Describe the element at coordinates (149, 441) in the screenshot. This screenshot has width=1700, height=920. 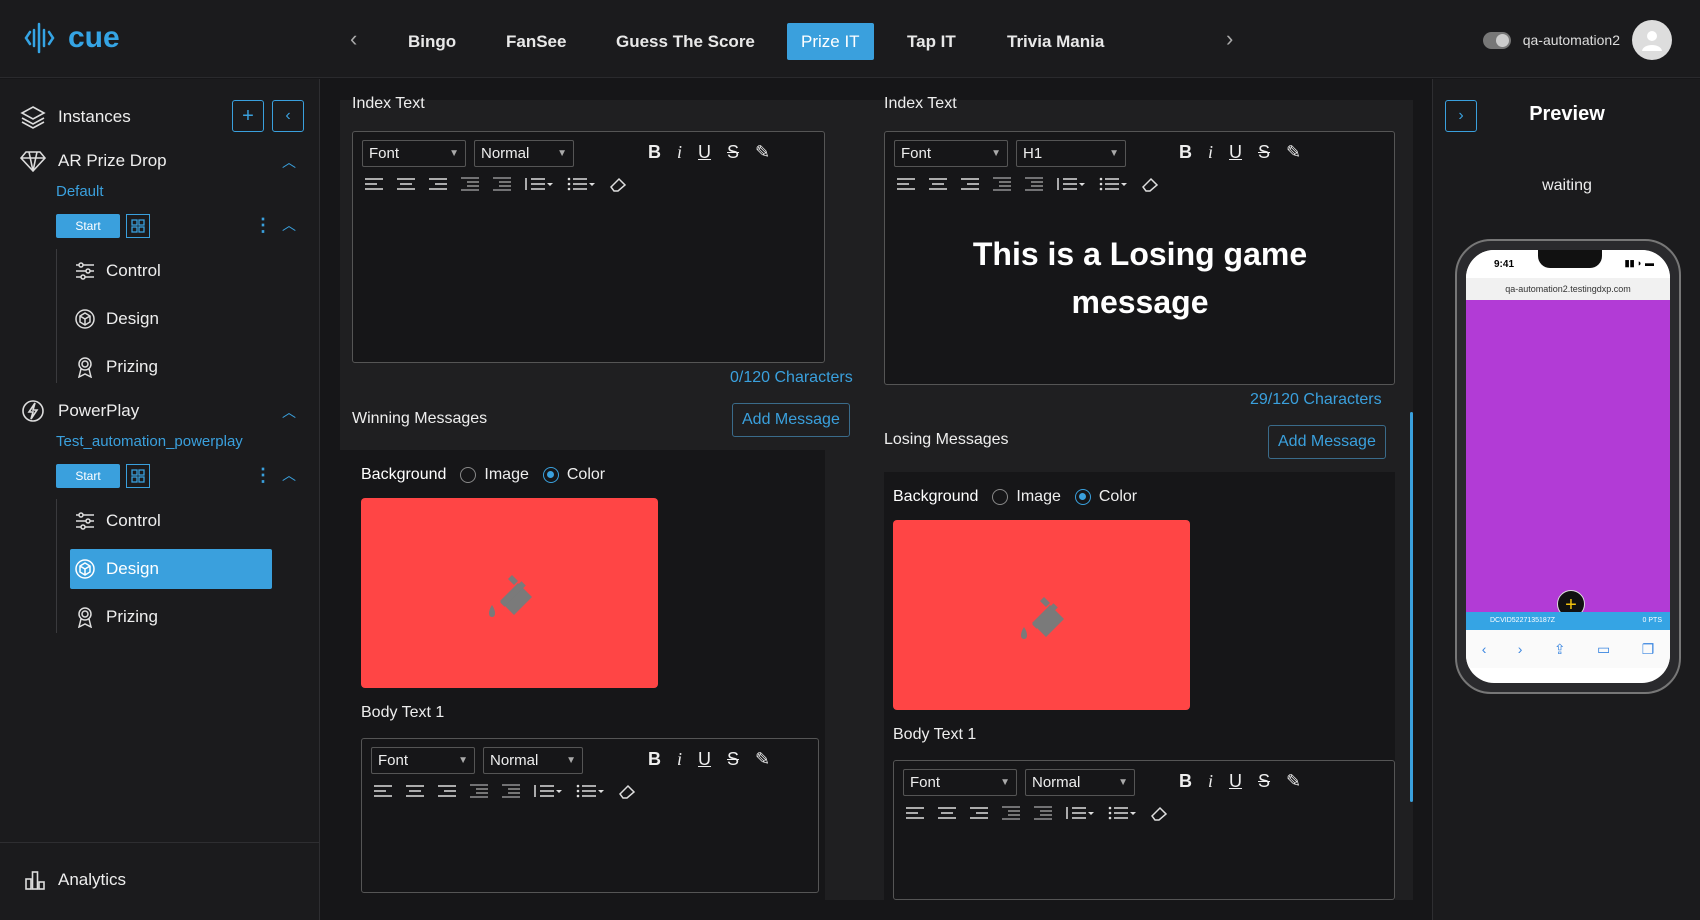
I see `group-subtitle: Test_automation_powerplay` at that location.